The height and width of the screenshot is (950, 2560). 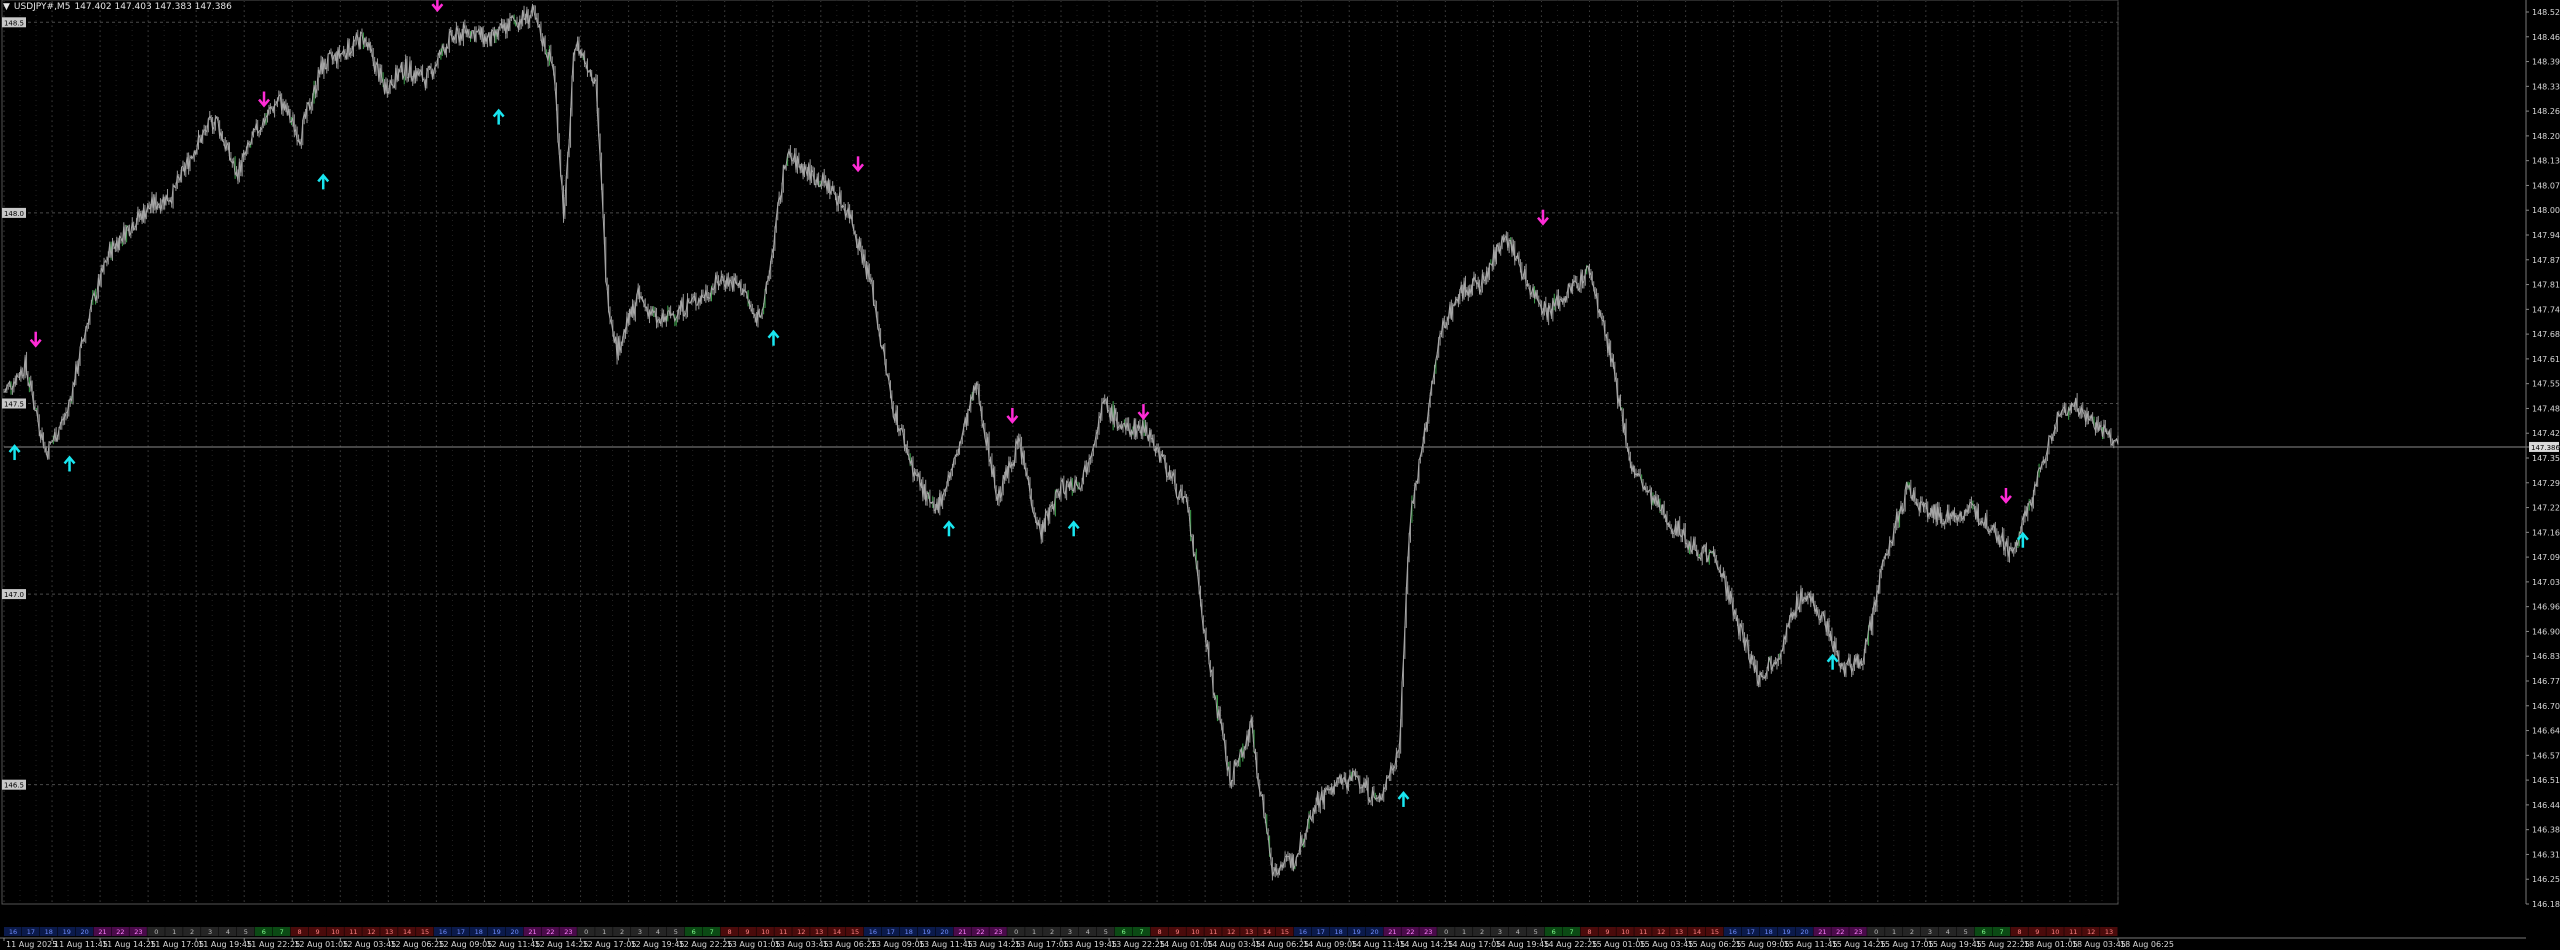 I want to click on scale-label: 146.642, so click(x=2546, y=731).